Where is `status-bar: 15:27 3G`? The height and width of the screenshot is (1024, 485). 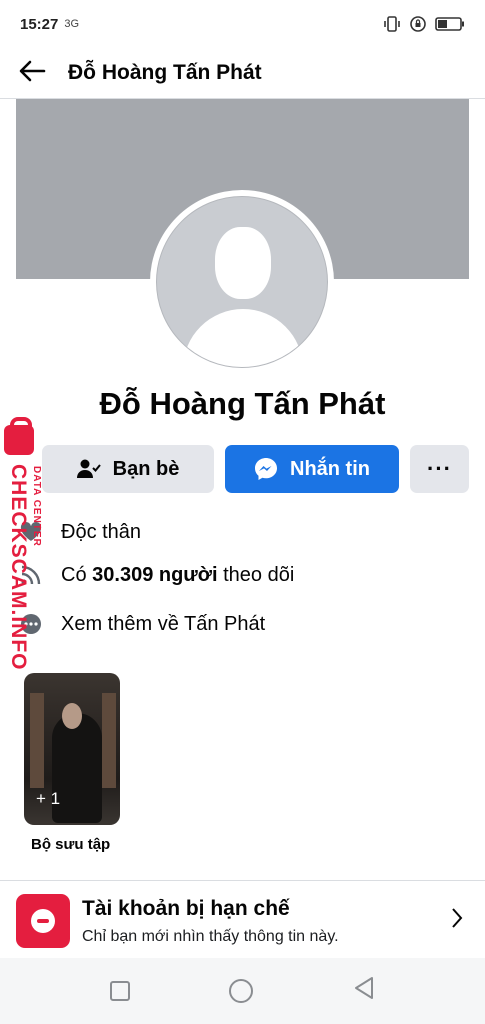 status-bar: 15:27 3G is located at coordinates (242, 24).